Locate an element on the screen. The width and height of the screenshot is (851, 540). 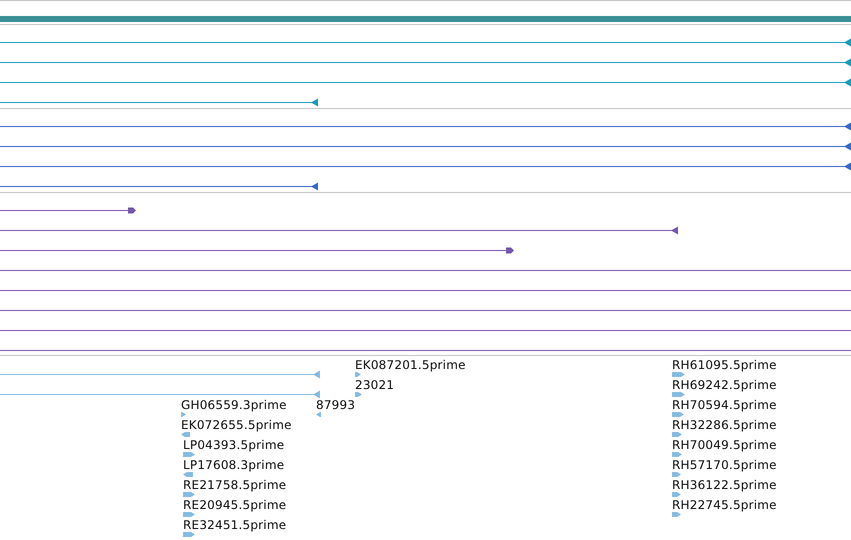
feature-label: LP17608.3prime is located at coordinates (233, 465).